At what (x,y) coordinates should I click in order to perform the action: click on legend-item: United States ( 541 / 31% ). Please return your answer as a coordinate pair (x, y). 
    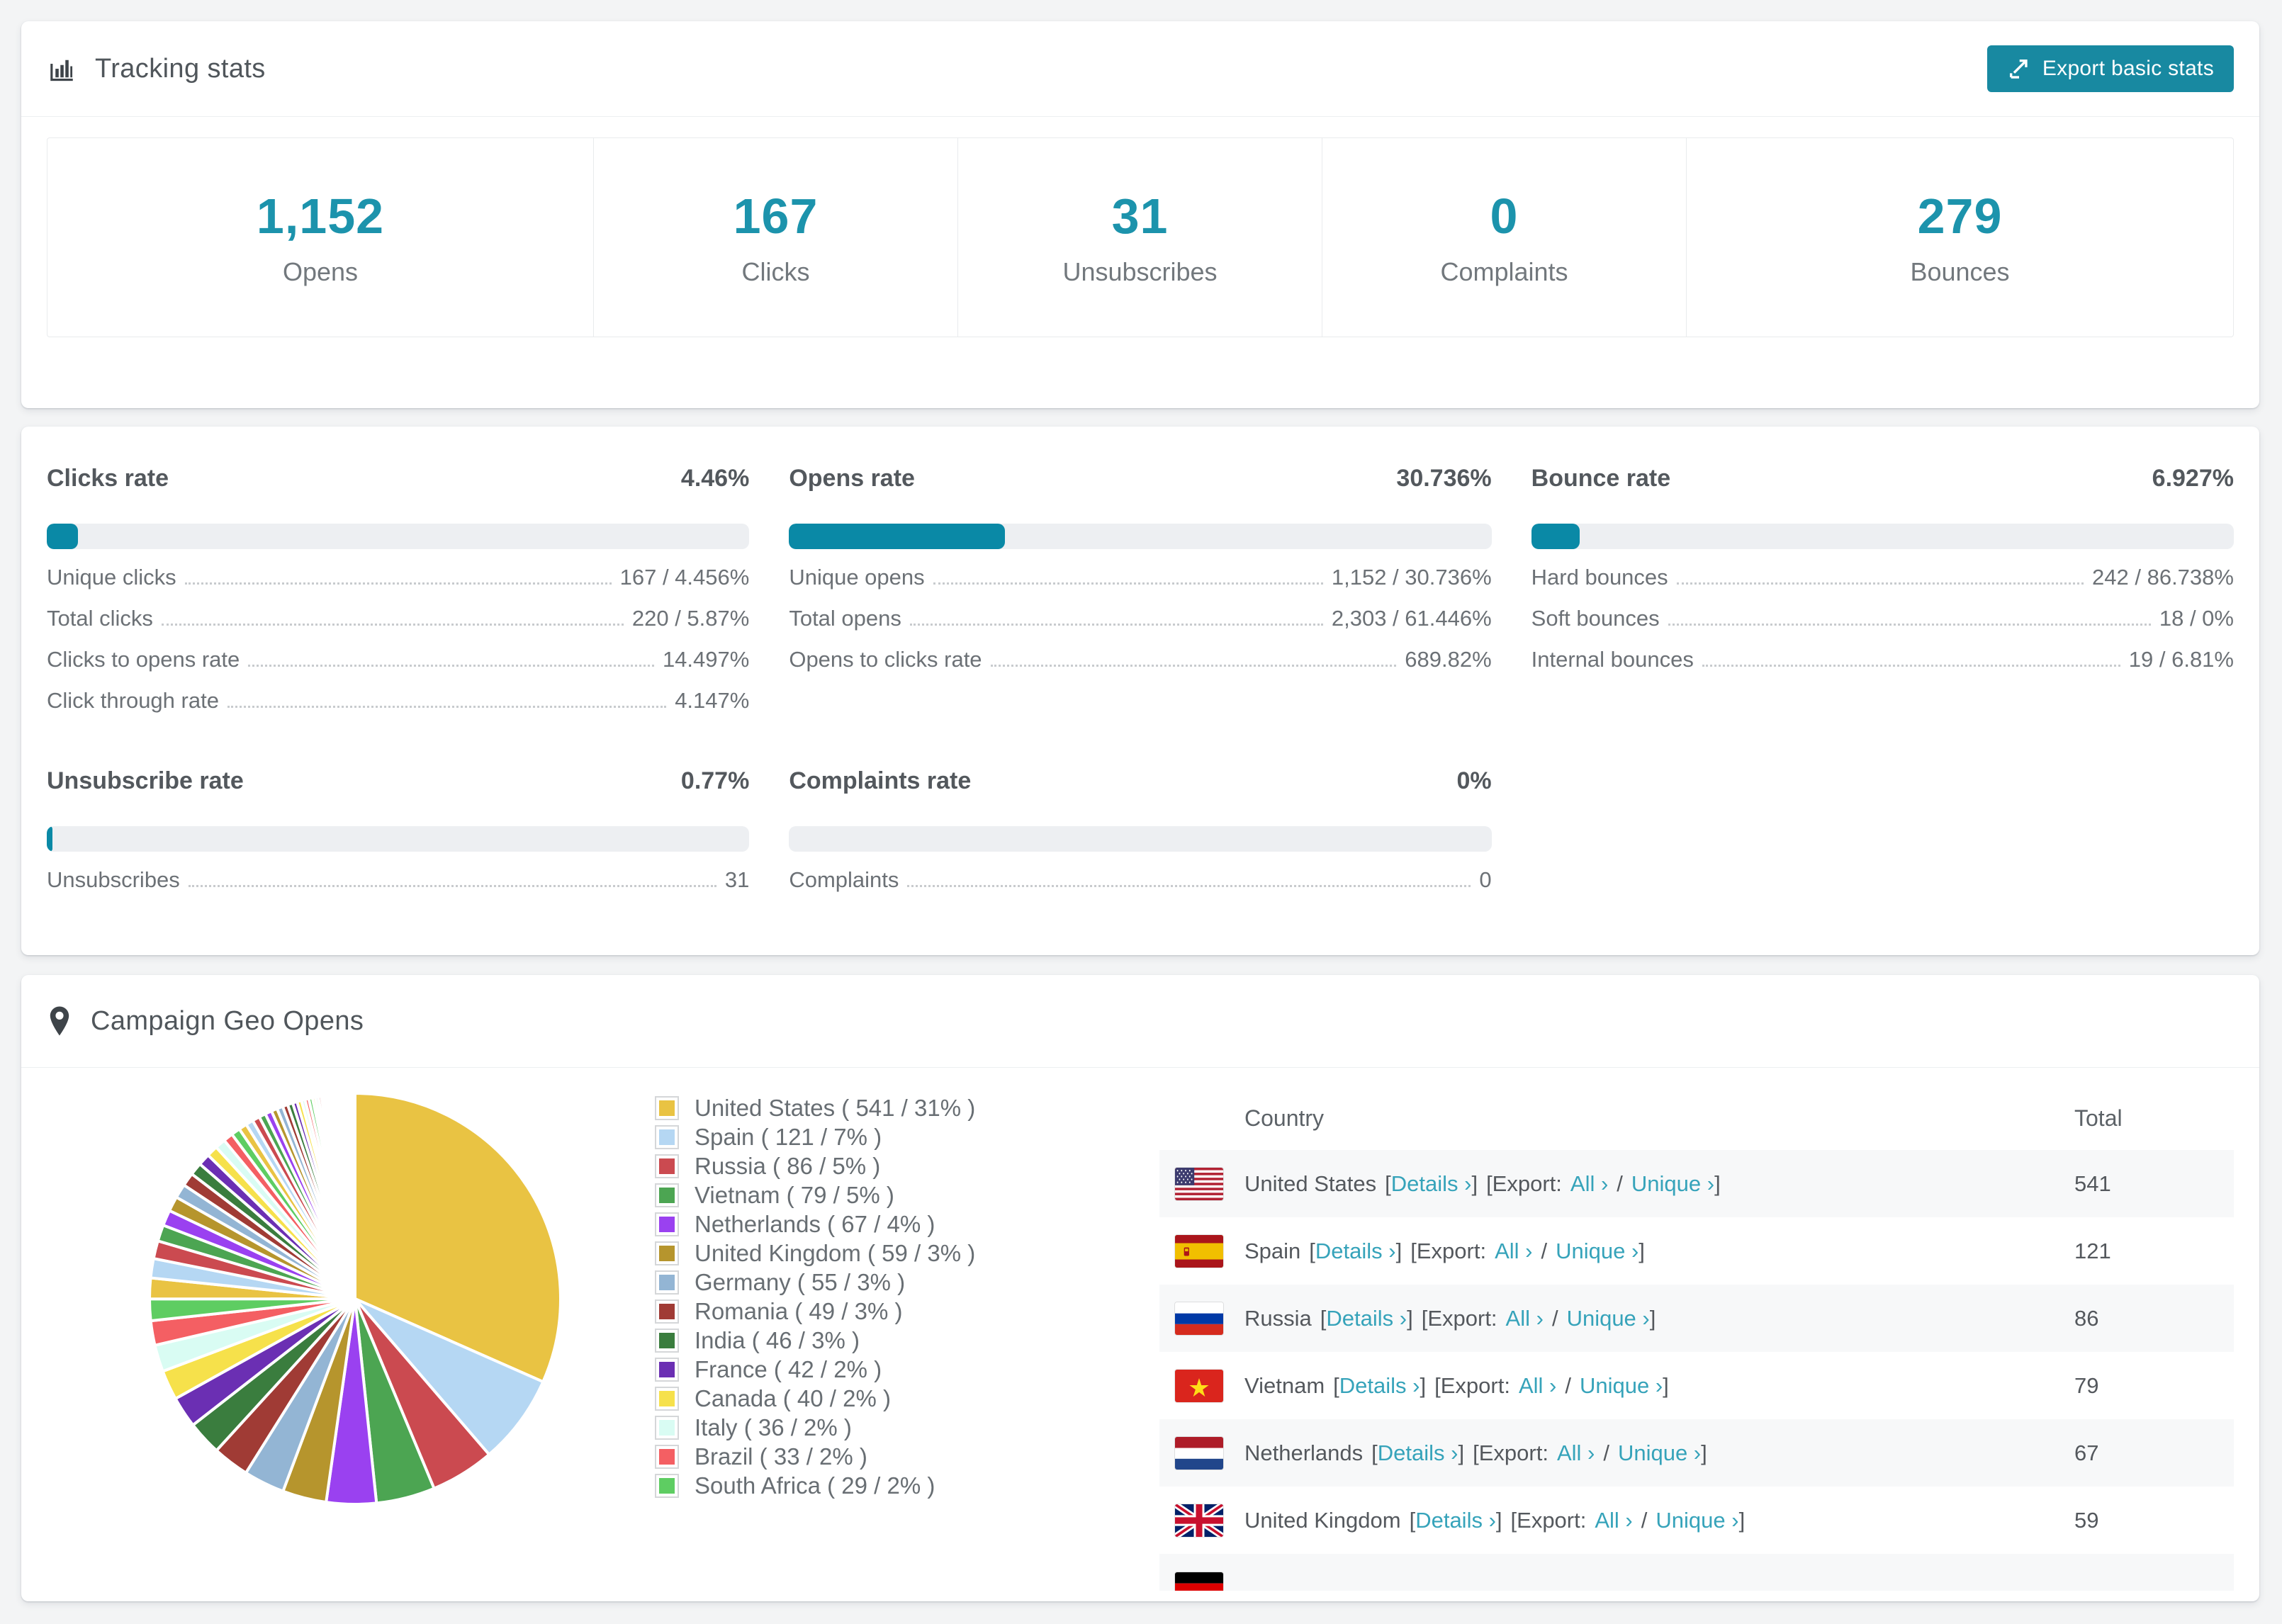
    Looking at the image, I should click on (857, 1107).